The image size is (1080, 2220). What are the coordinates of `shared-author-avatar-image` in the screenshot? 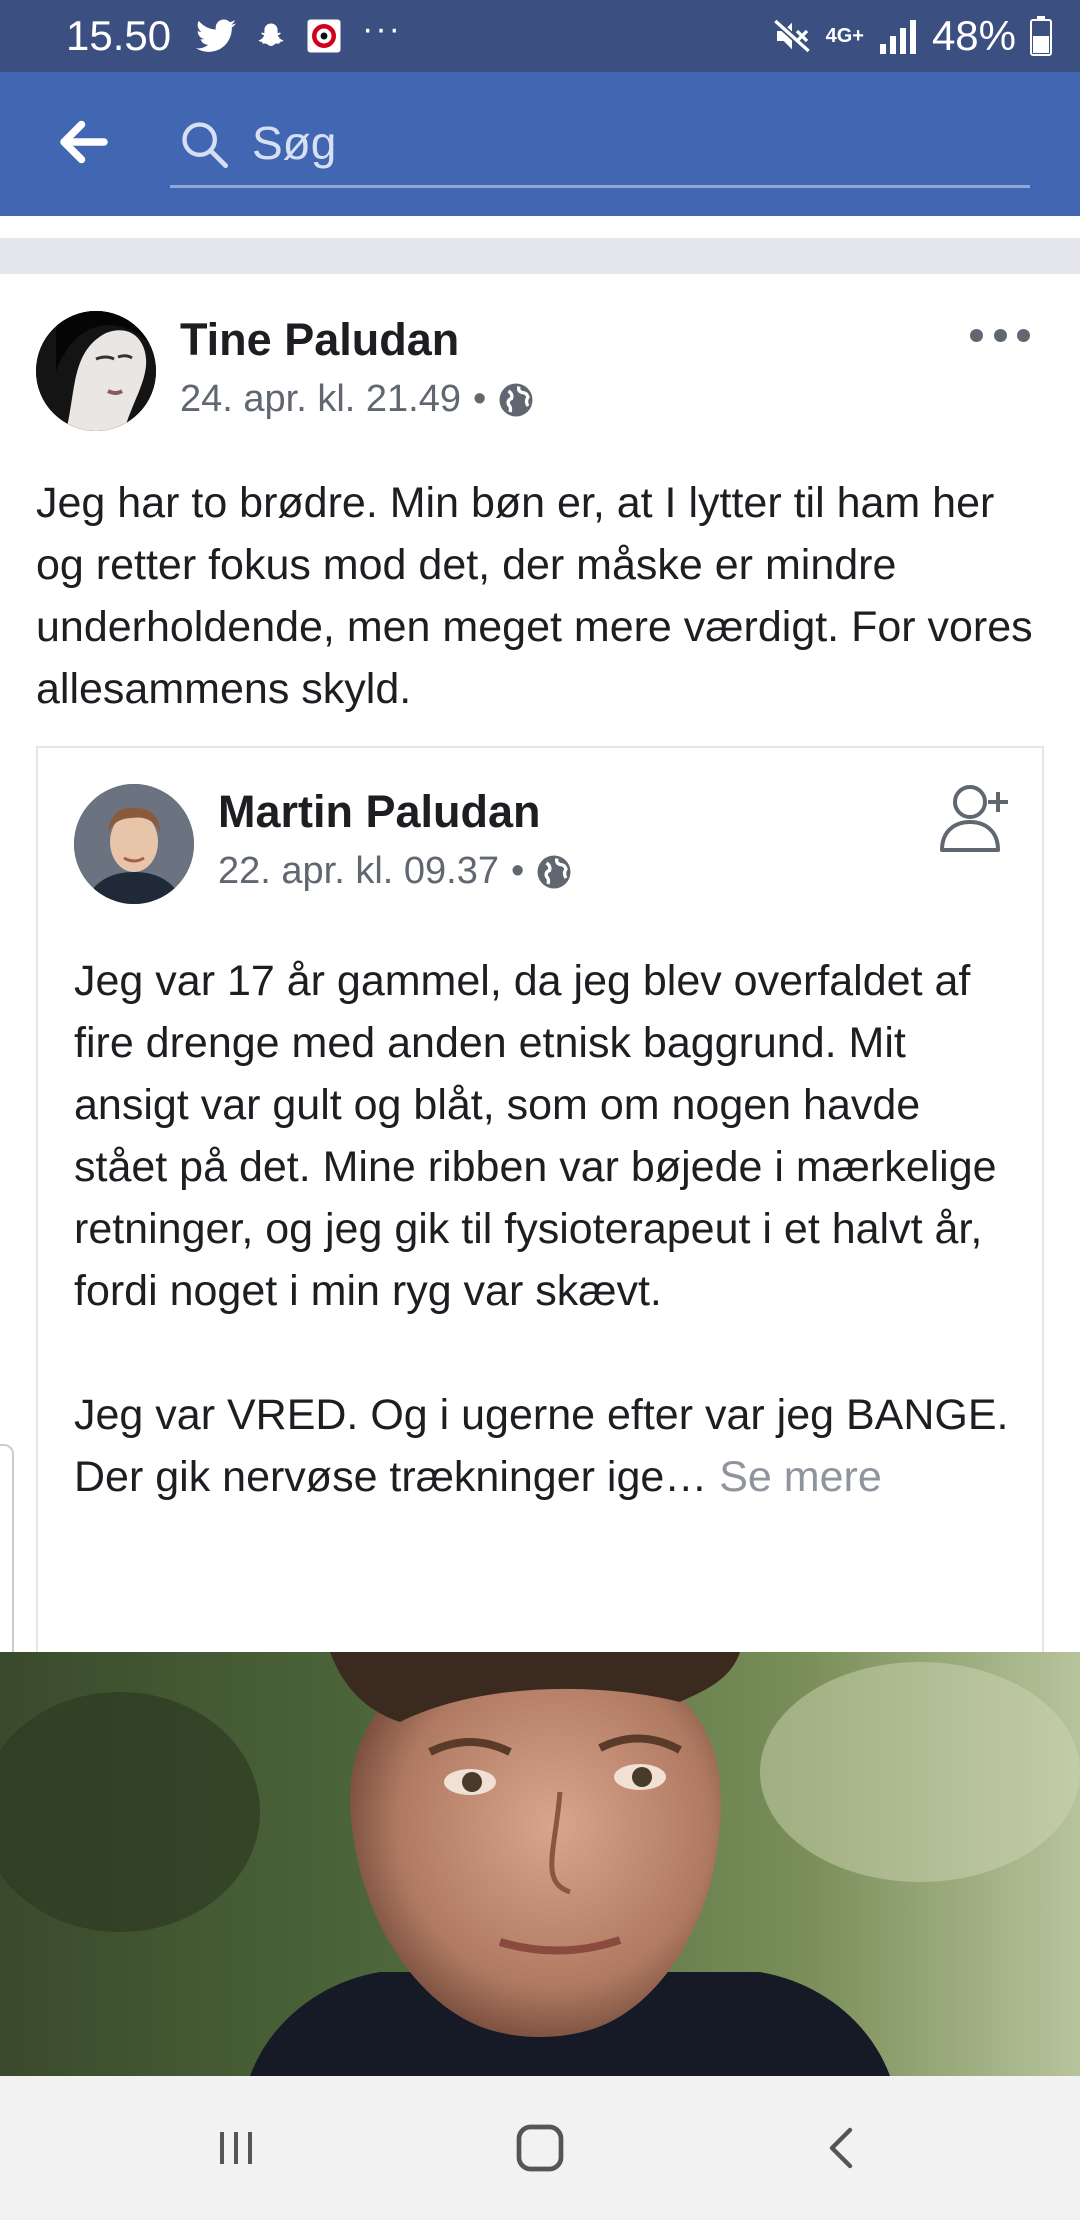 It's located at (134, 844).